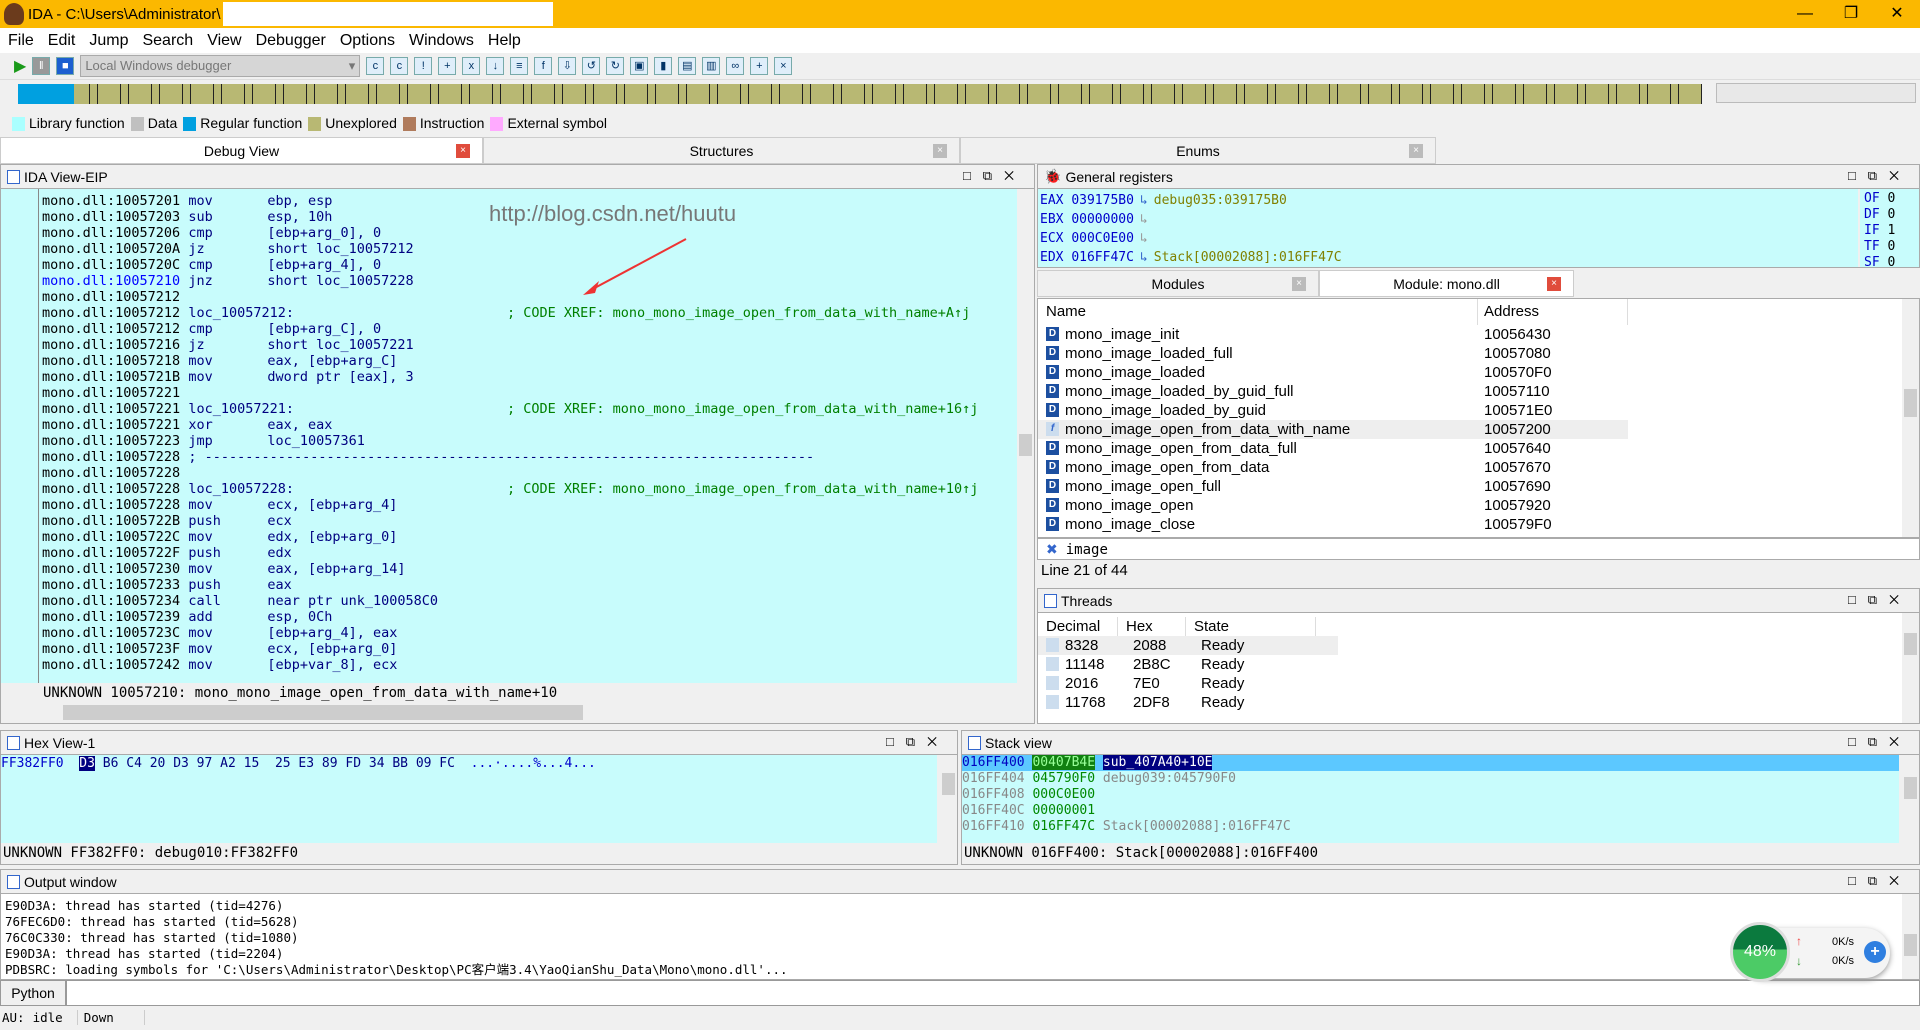 The height and width of the screenshot is (1030, 1920). I want to click on watch-icon: ∞, so click(735, 66).